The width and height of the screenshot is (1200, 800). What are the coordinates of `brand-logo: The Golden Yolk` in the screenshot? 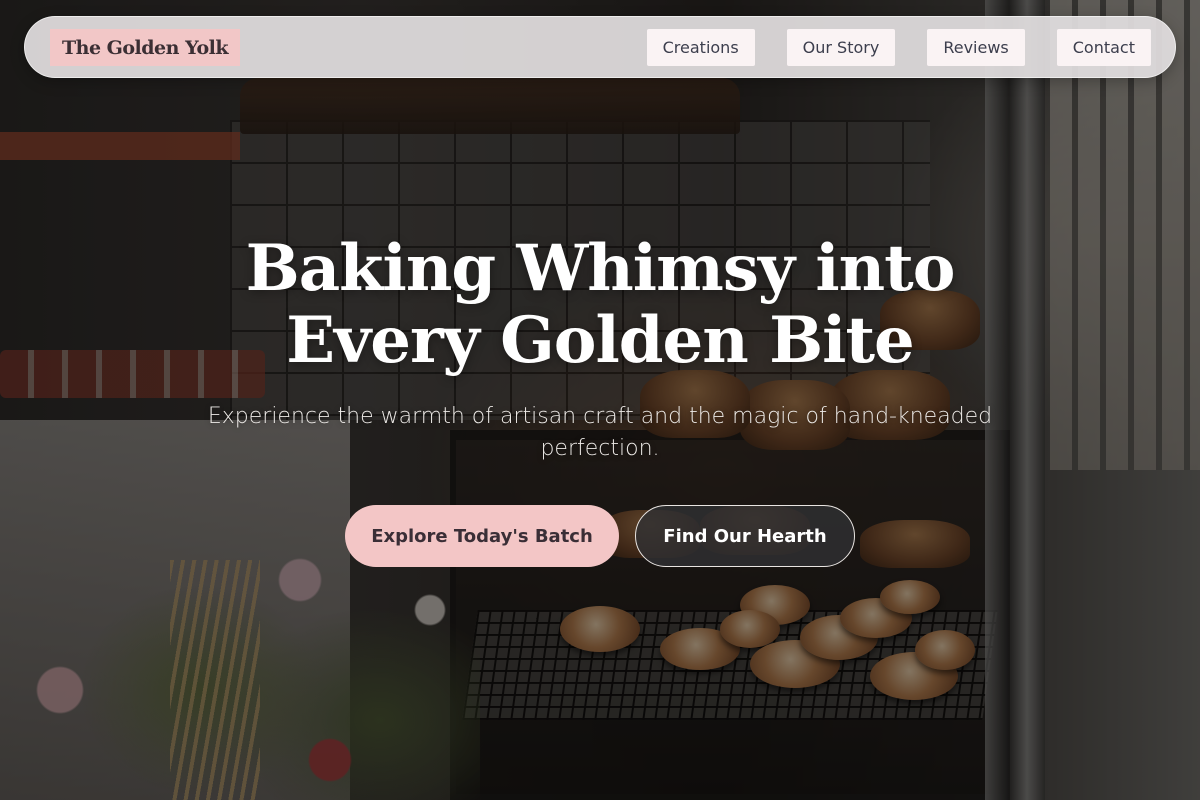 It's located at (145, 47).